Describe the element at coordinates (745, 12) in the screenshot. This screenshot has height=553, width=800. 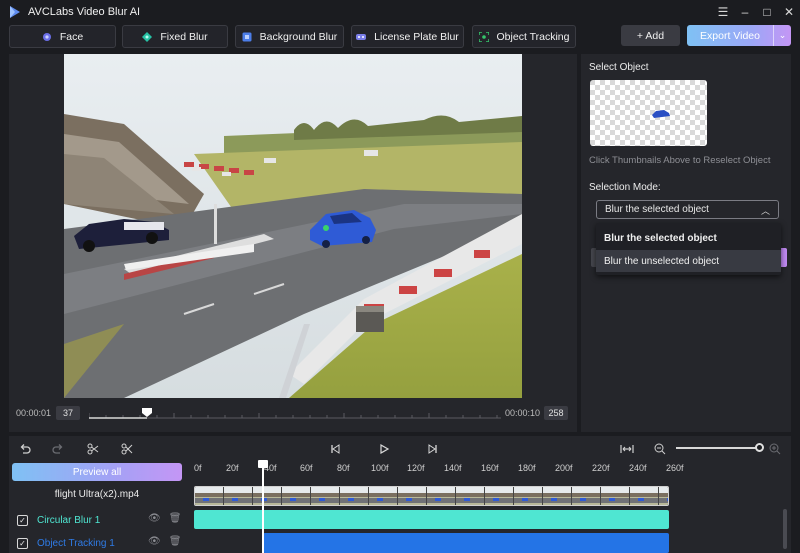
I see `minimize-icon: –` at that location.